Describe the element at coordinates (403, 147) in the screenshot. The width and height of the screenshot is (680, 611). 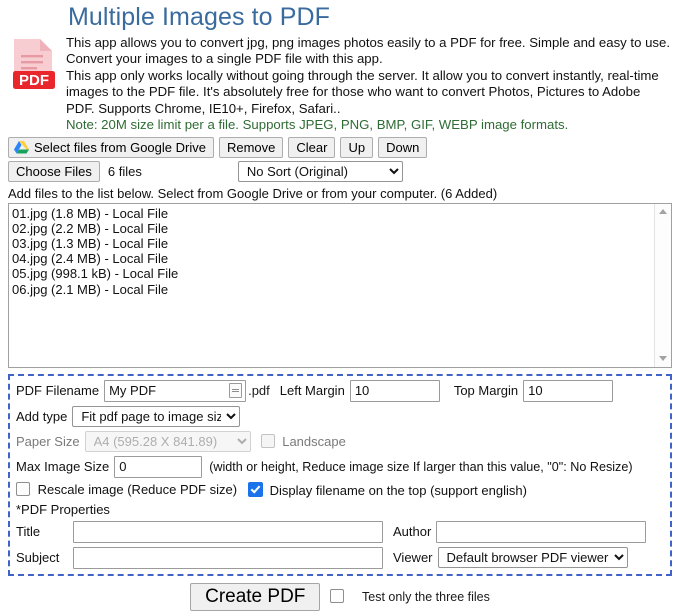
I see `move-down-button: Down` at that location.